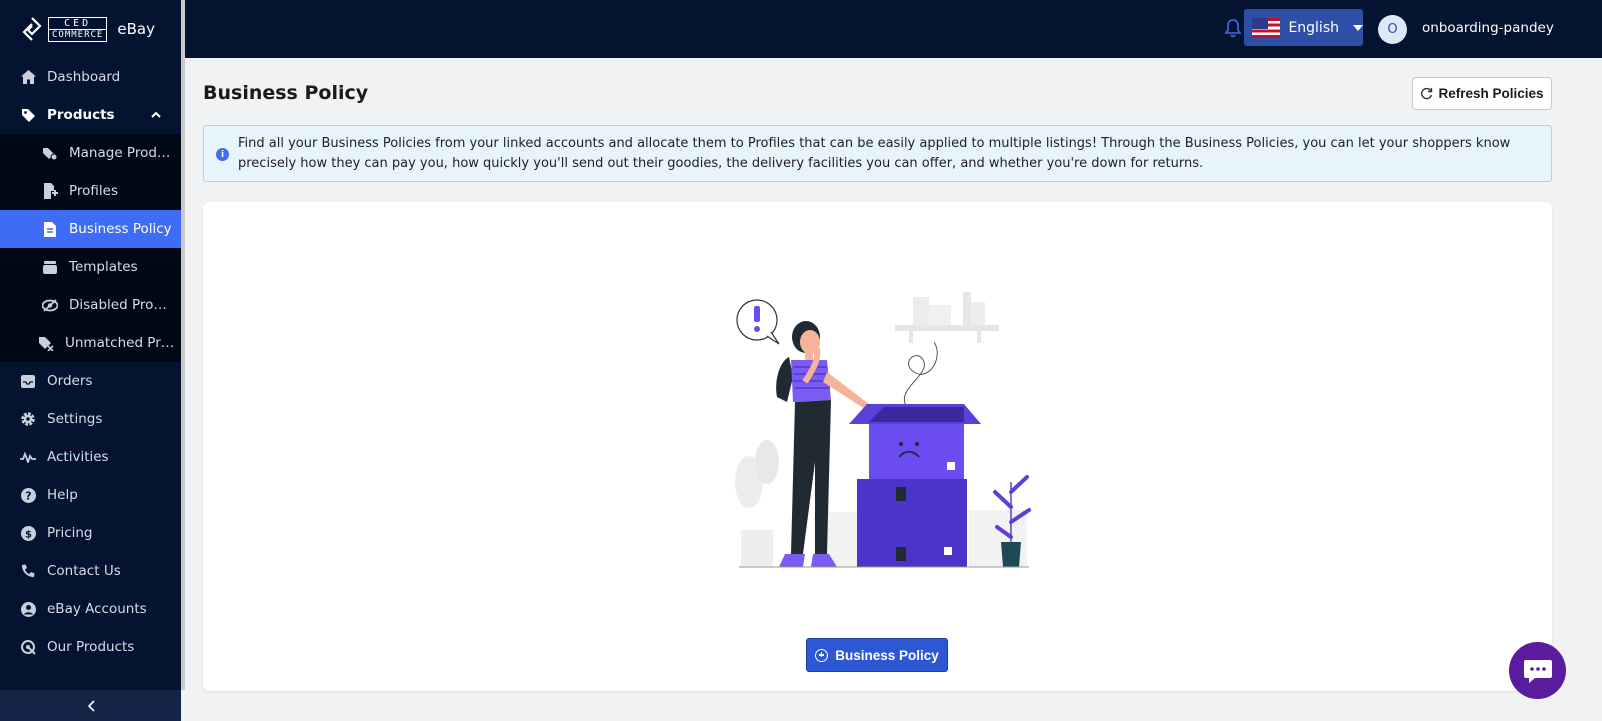 Image resolution: width=1602 pixels, height=721 pixels. I want to click on avatar: O, so click(1392, 29).